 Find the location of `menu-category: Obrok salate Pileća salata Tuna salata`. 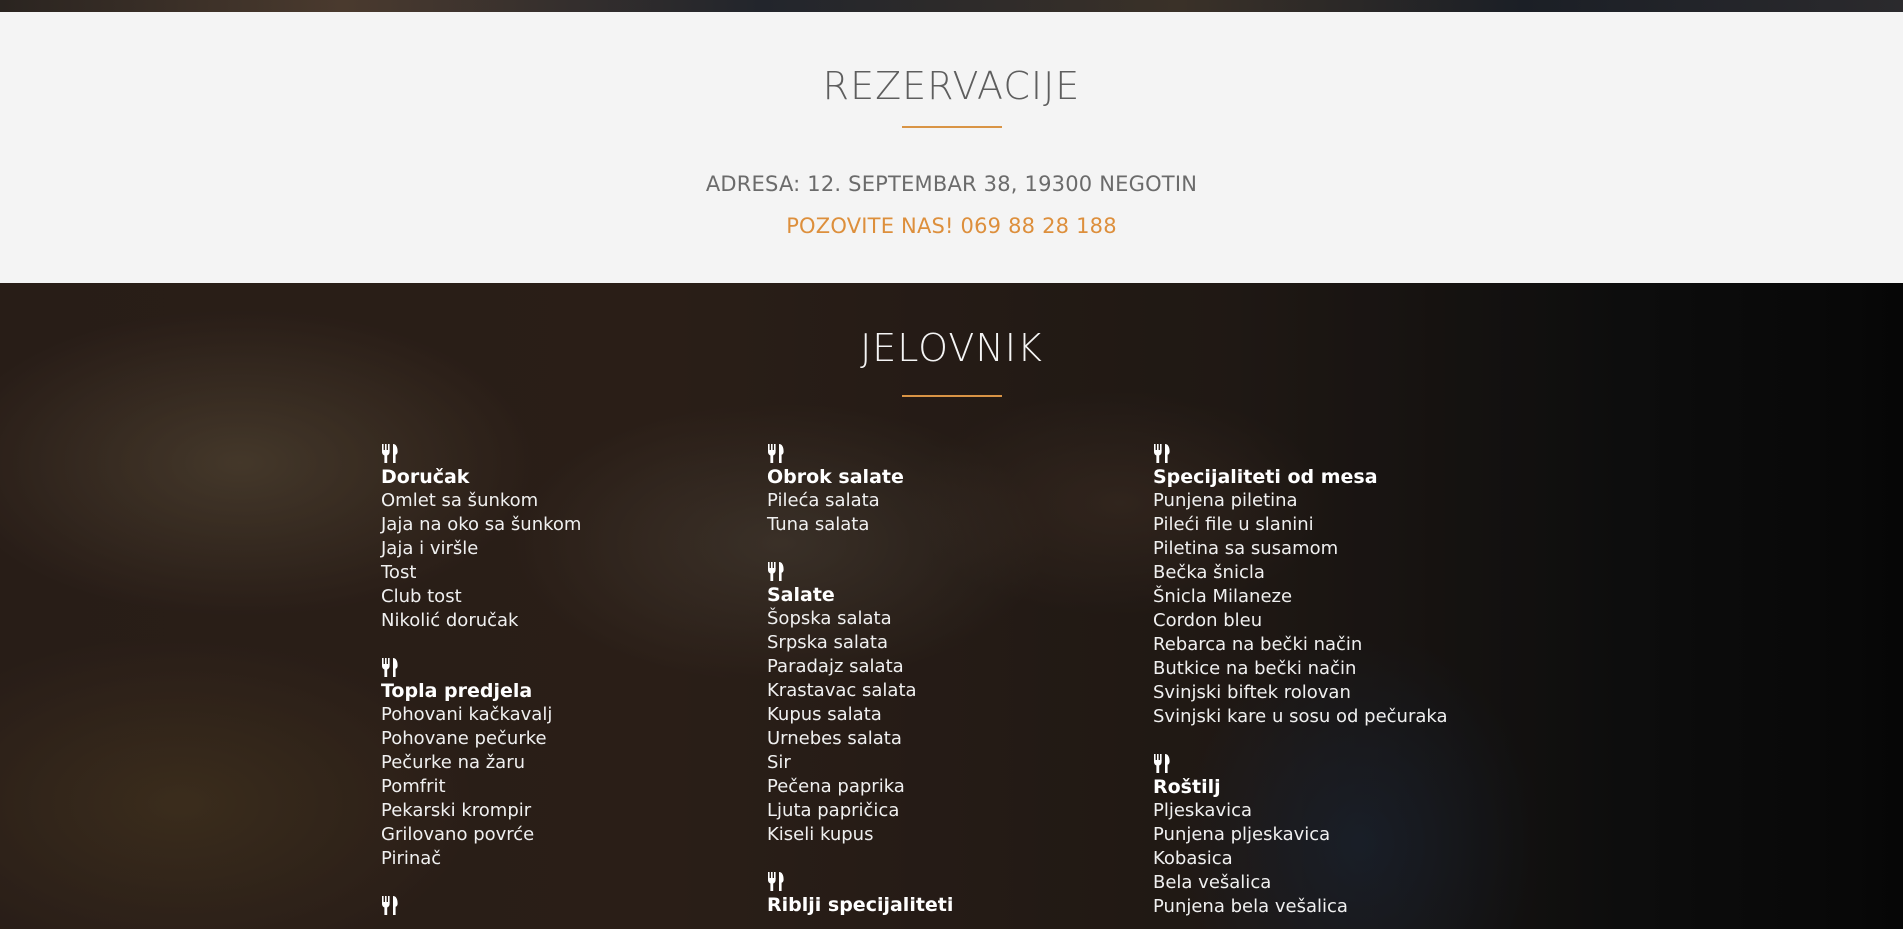

menu-category: Obrok salate Pileća salata Tuna salata is located at coordinates (947, 490).